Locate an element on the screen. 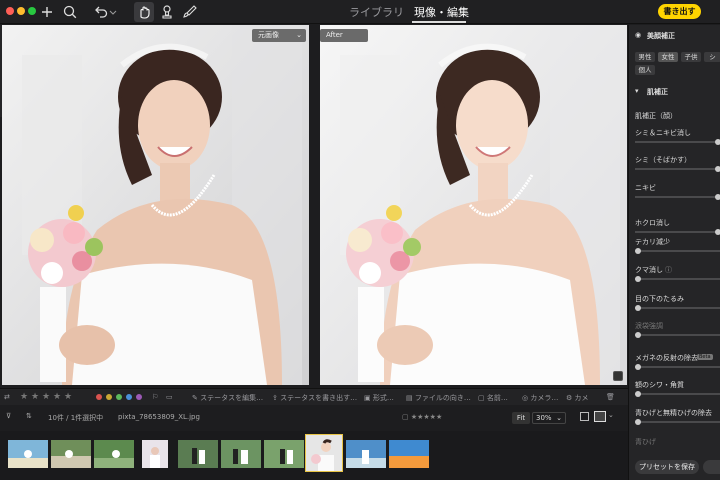 The image size is (720, 480). name-sort-label: 名前 is located at coordinates (493, 398).